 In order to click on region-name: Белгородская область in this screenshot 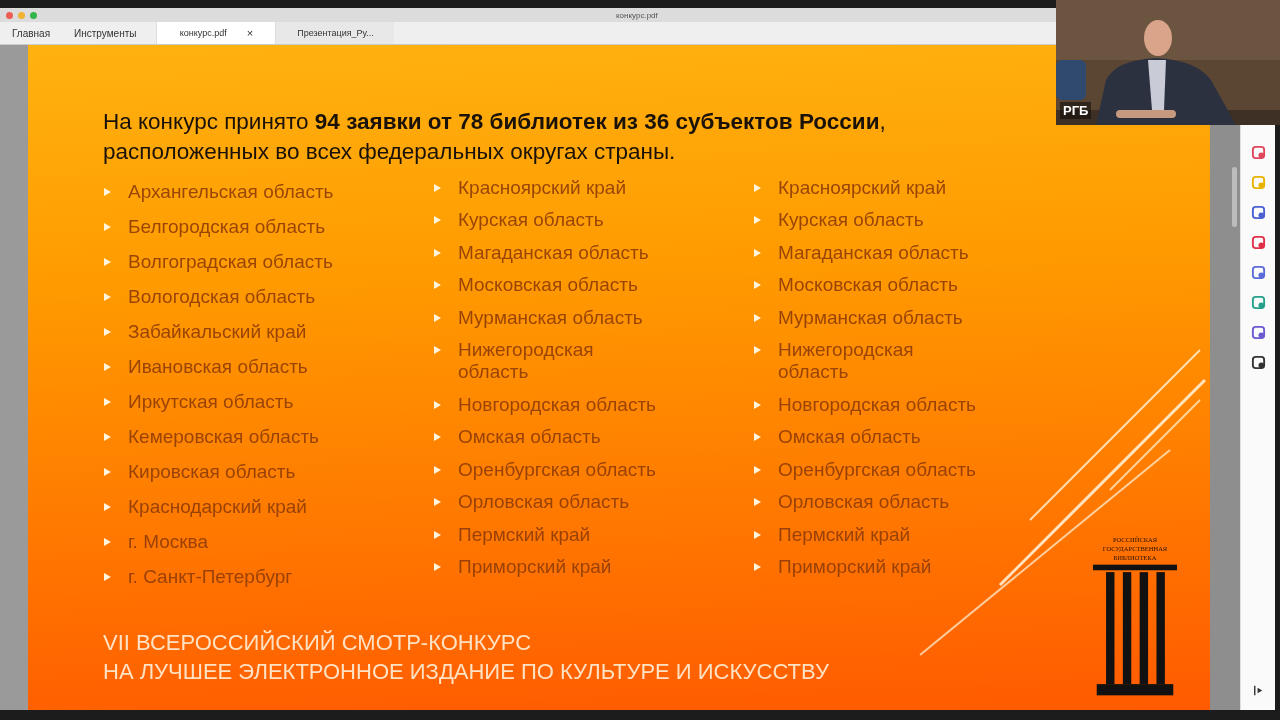, I will do `click(227, 226)`.